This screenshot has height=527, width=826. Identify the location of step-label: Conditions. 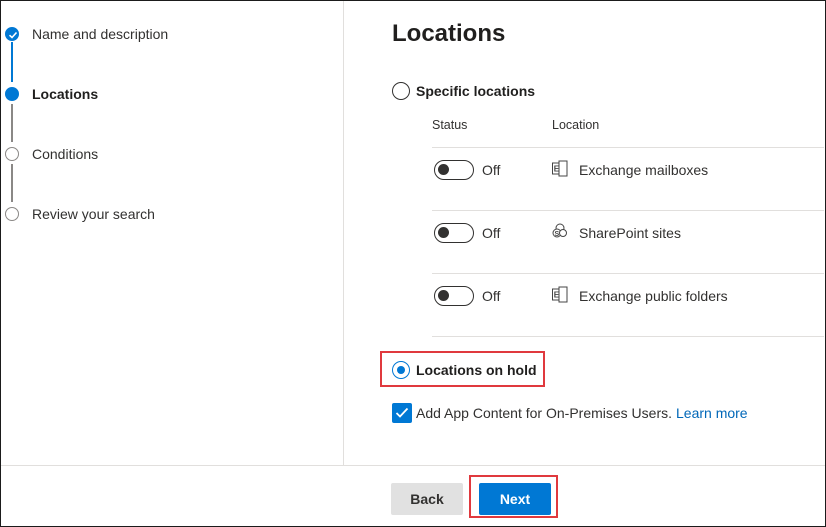
(65, 154).